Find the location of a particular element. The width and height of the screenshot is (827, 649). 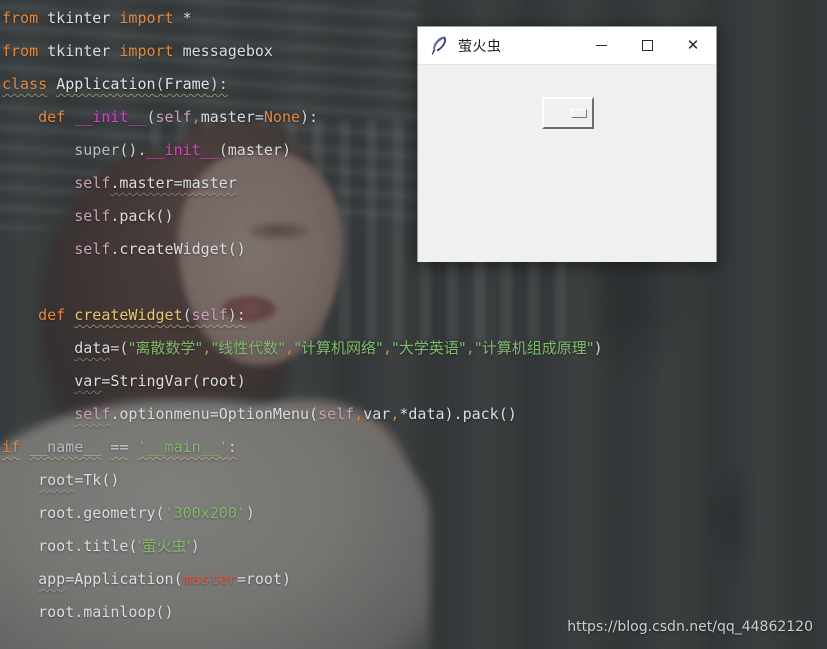

code-line: root.geometry('300x200') is located at coordinates (414, 513).